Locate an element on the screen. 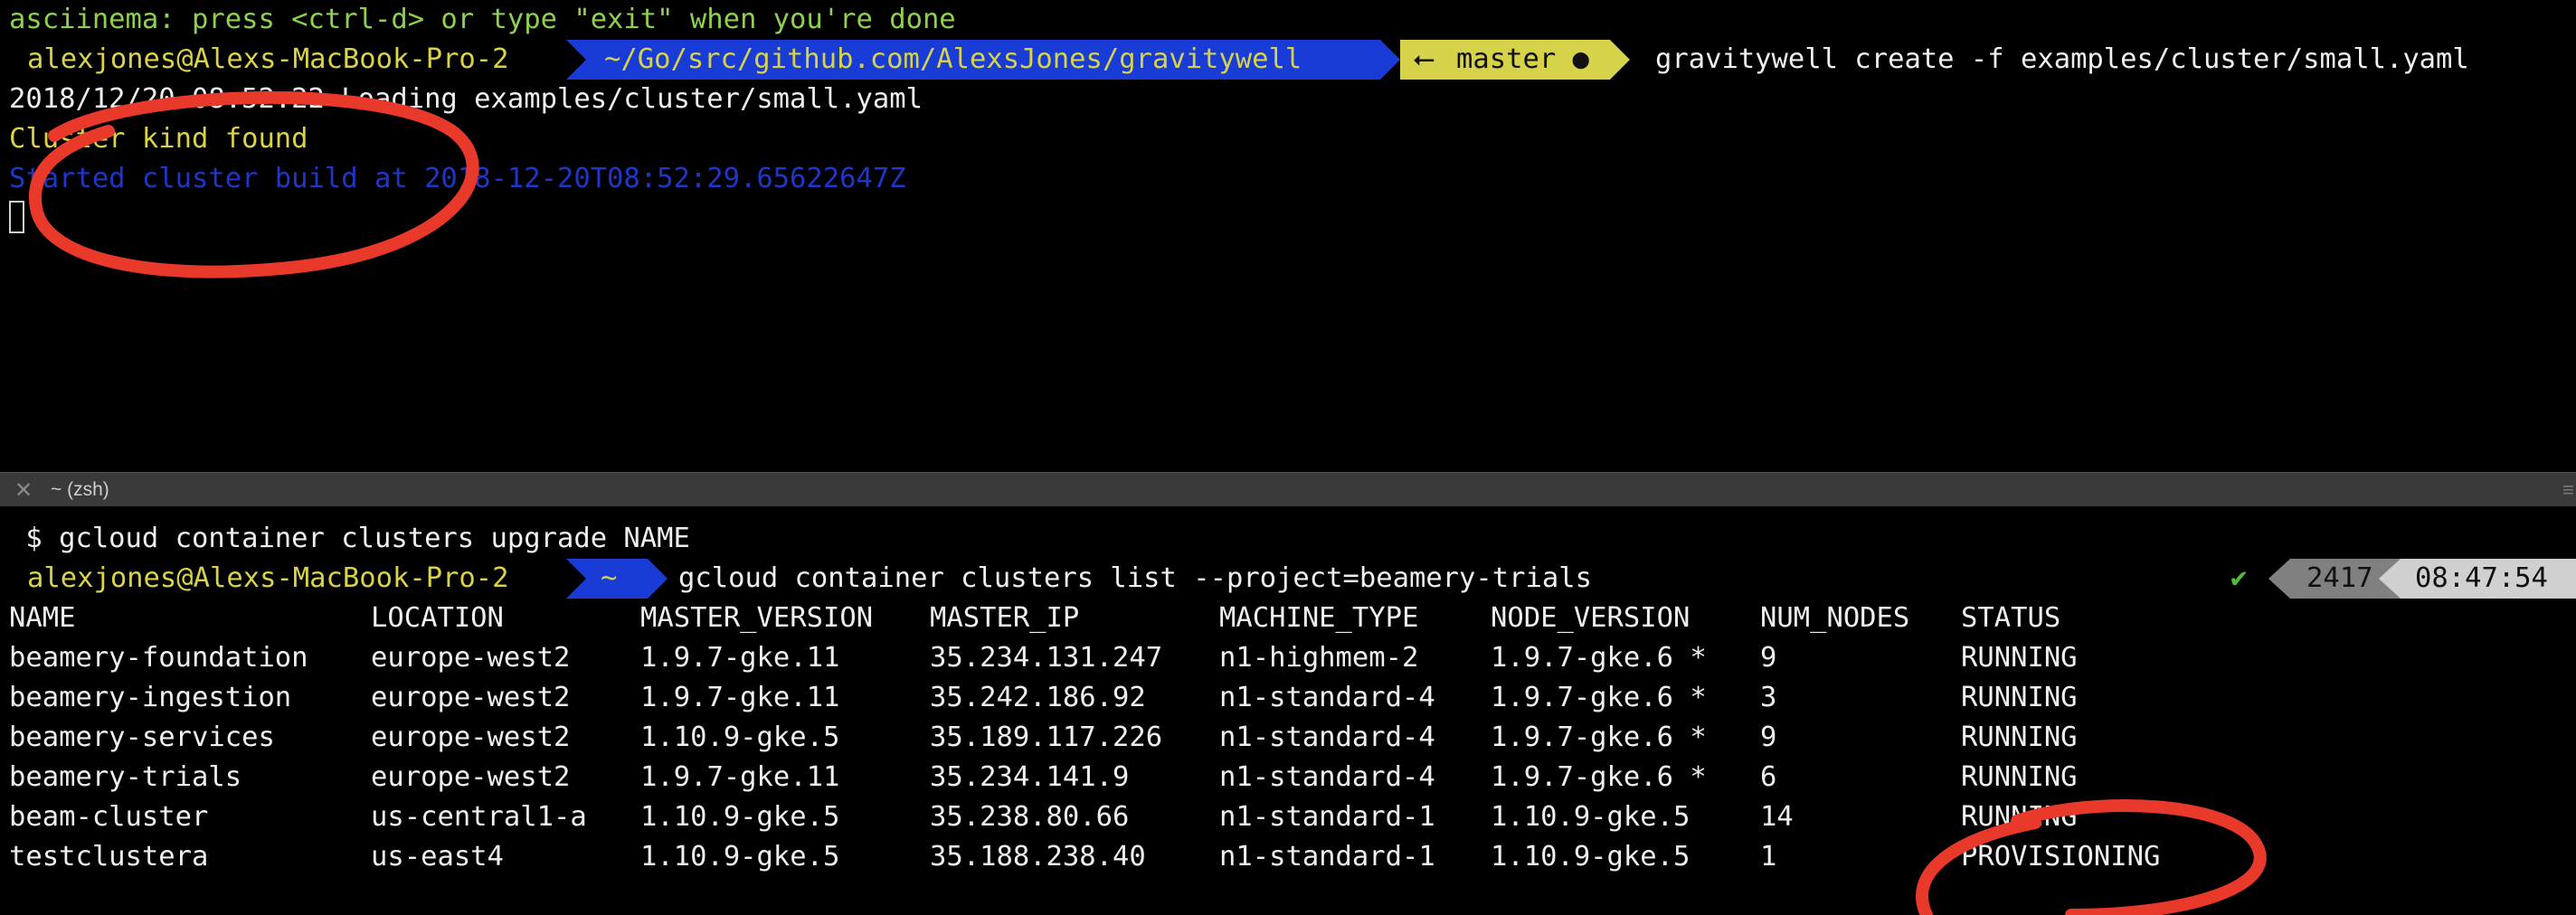 This screenshot has height=915, width=2576. table-cell: 3 is located at coordinates (1769, 697).